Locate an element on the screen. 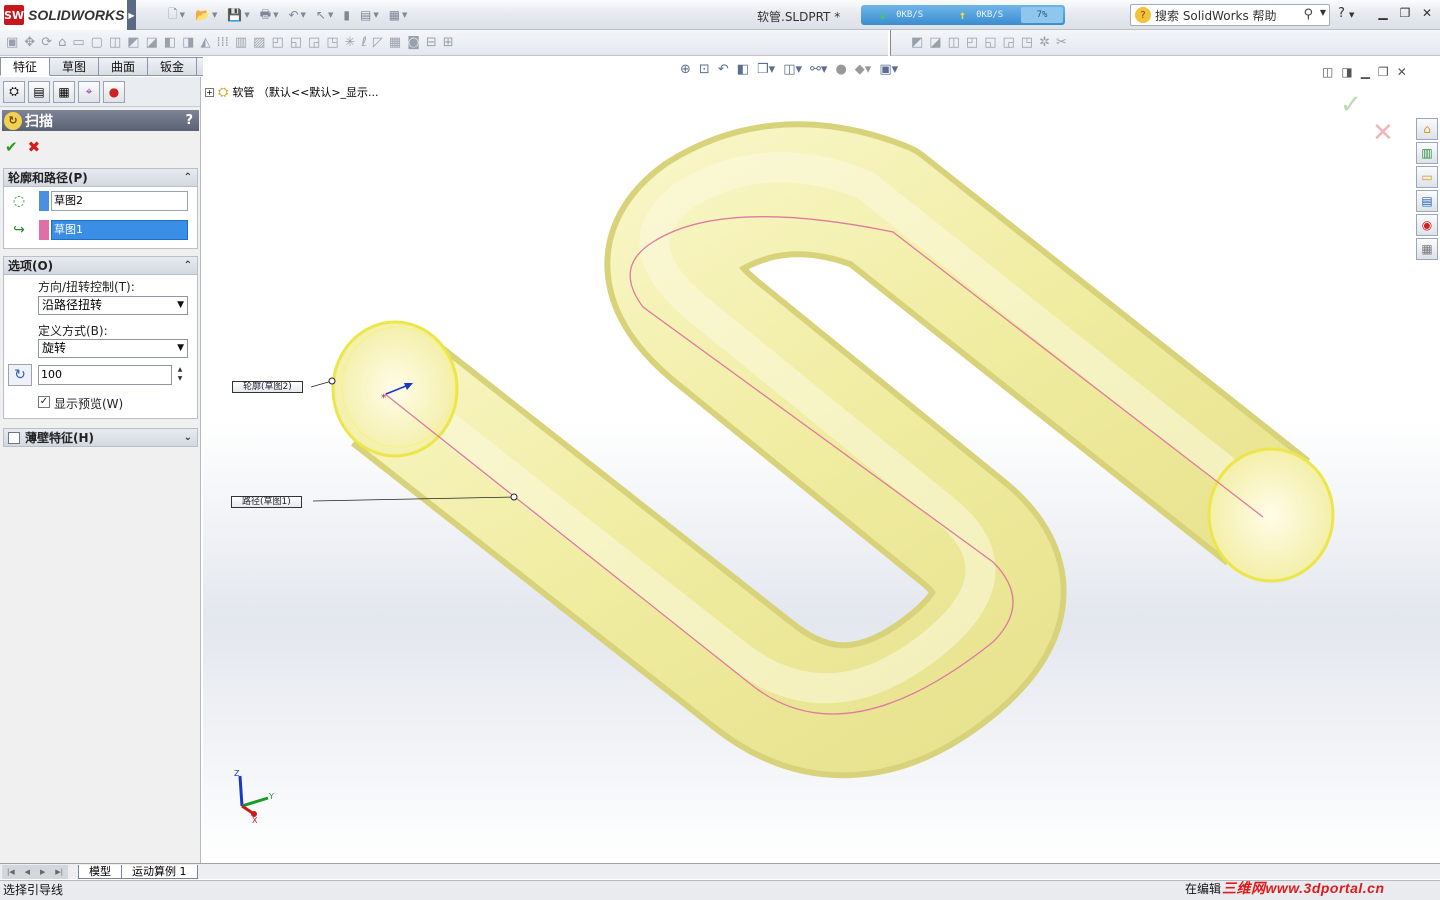  chamfer-icon: ◭ is located at coordinates (205, 42).